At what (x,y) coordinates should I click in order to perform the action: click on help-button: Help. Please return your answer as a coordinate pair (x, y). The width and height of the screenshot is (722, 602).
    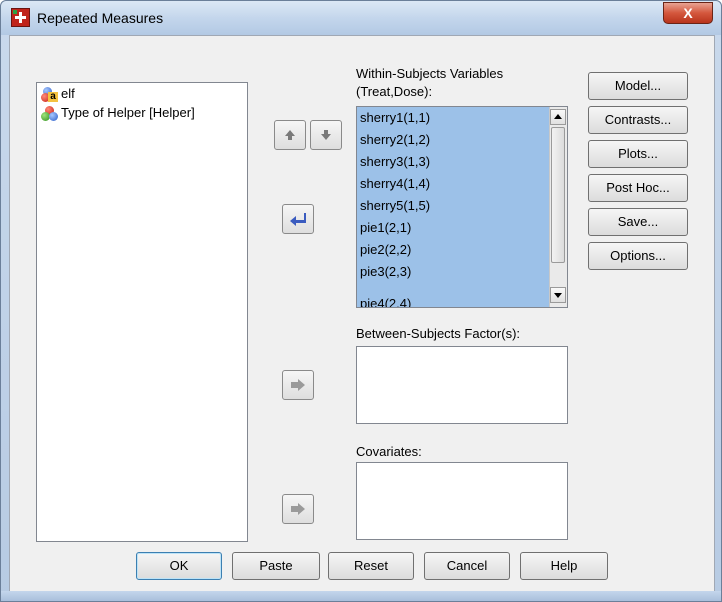
    Looking at the image, I should click on (564, 566).